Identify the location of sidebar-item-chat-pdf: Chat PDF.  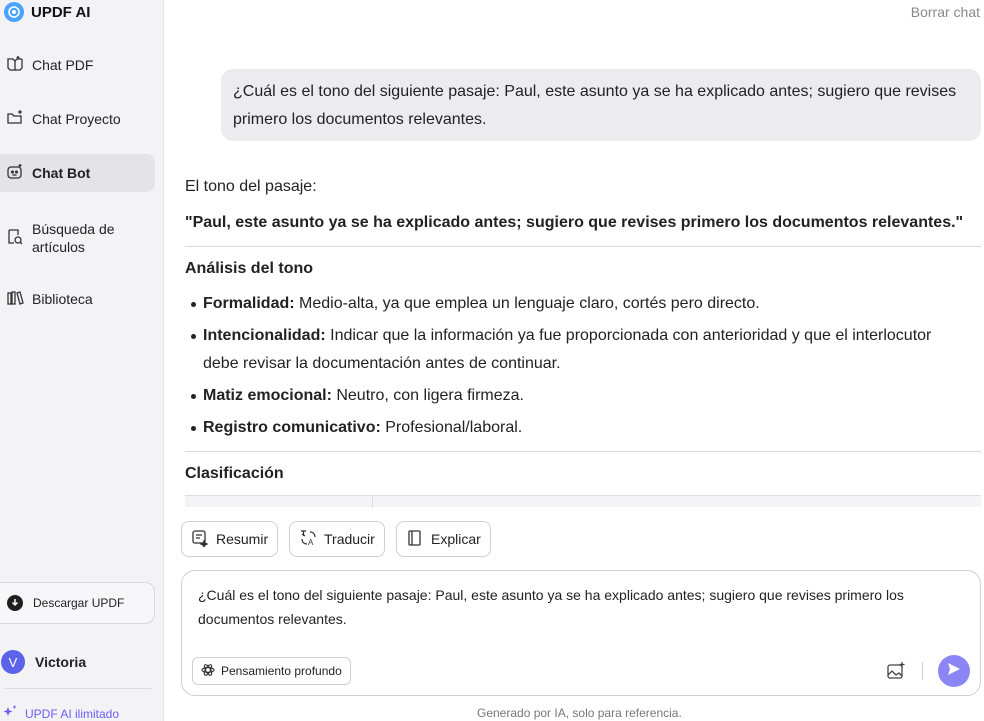
(77, 65).